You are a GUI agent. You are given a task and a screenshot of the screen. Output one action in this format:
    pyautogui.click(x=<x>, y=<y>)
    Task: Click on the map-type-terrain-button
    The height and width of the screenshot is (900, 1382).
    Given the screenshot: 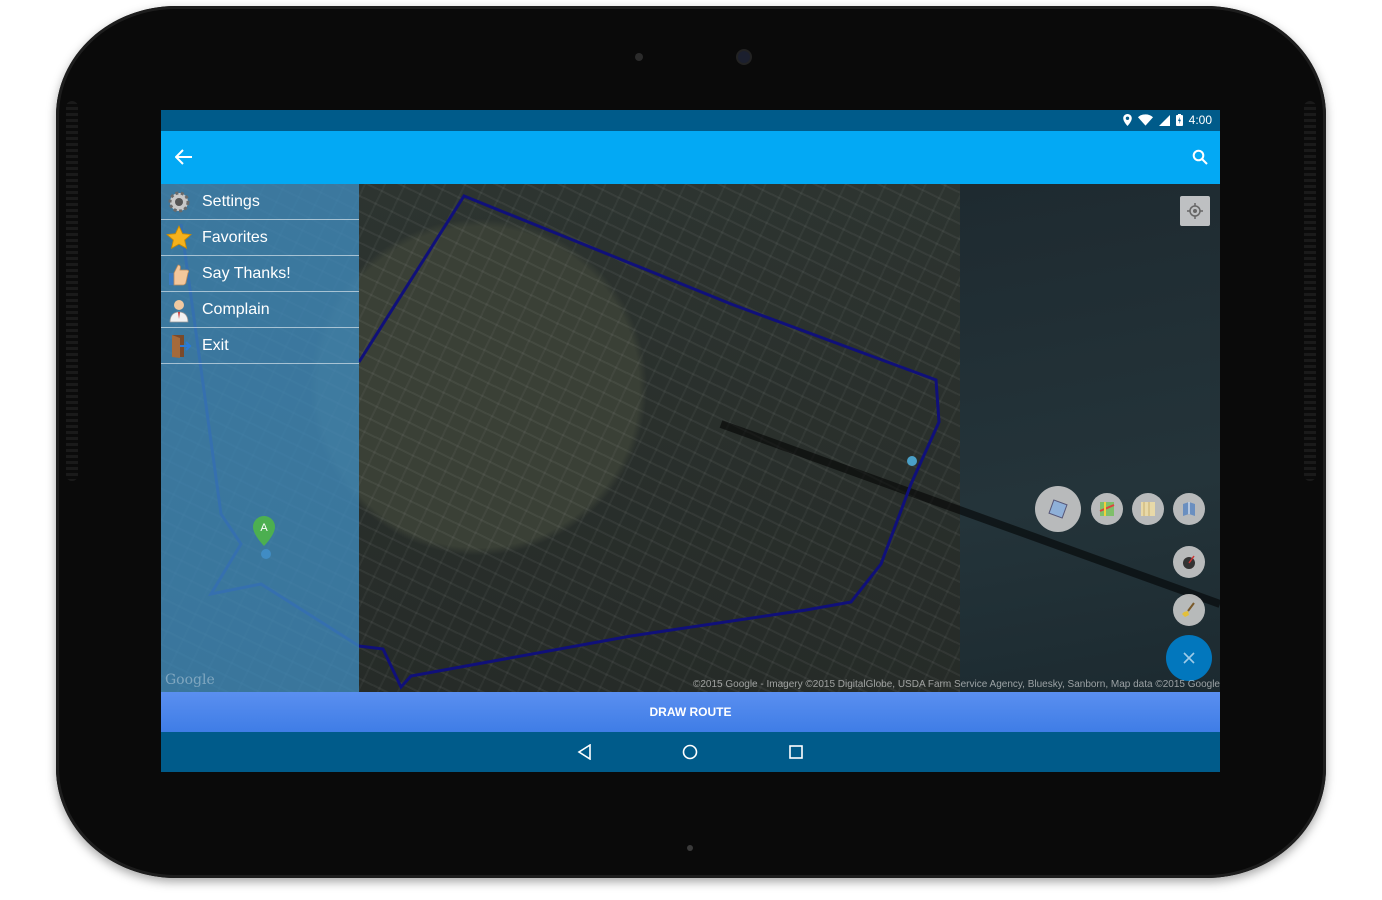 What is the action you would take?
    pyautogui.click(x=1148, y=509)
    